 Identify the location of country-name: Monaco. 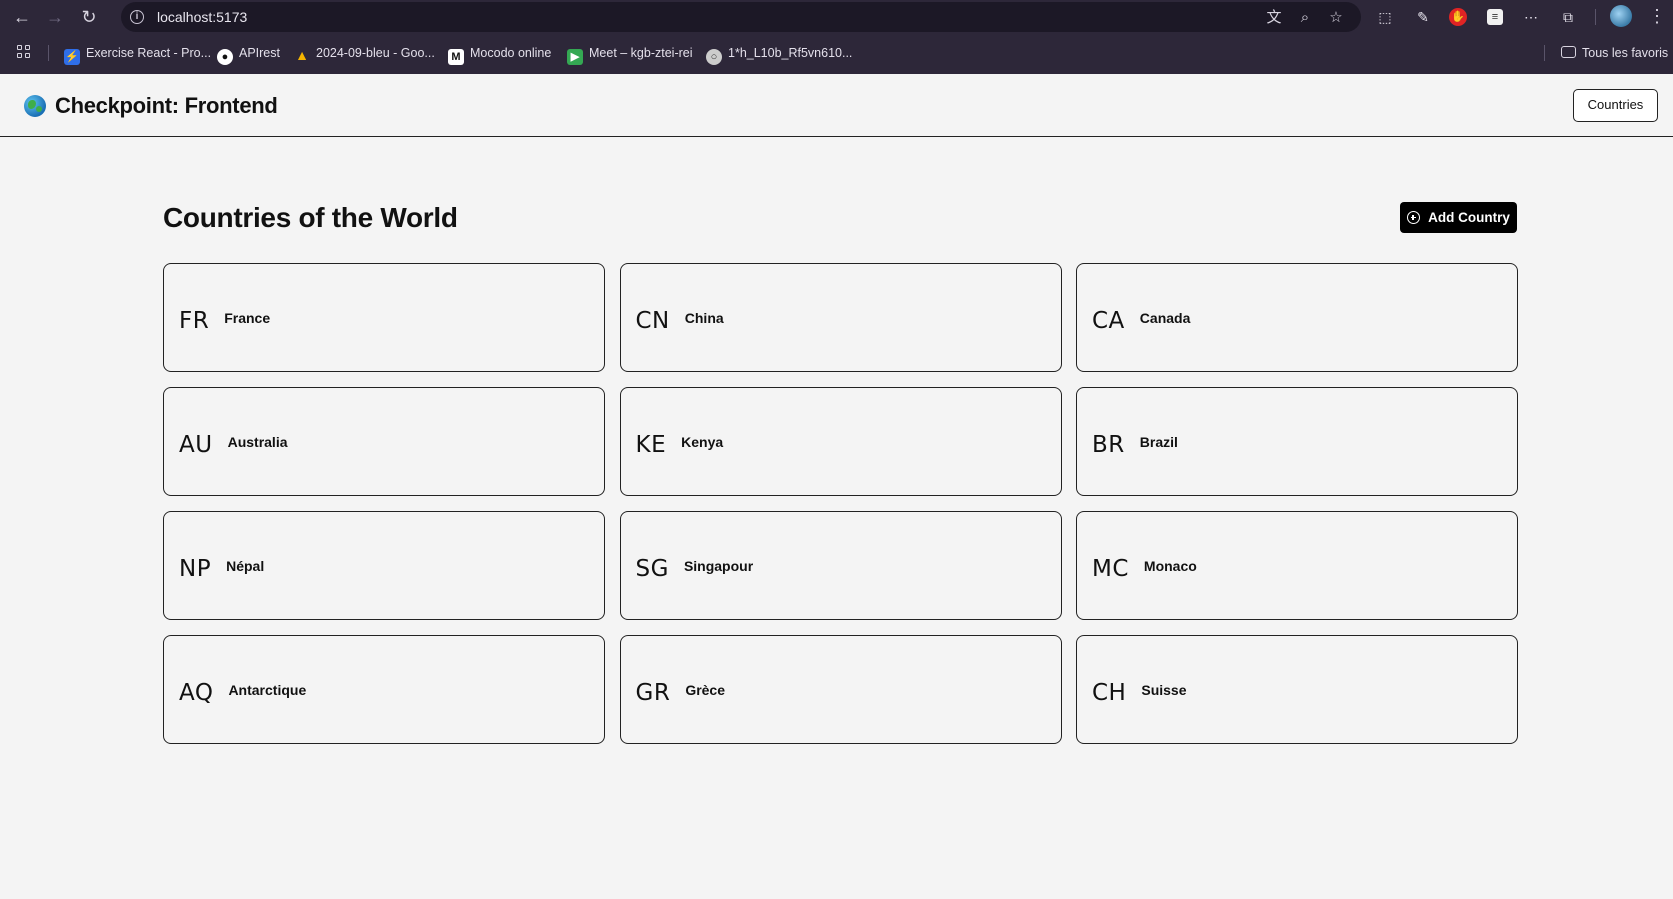
(1170, 565).